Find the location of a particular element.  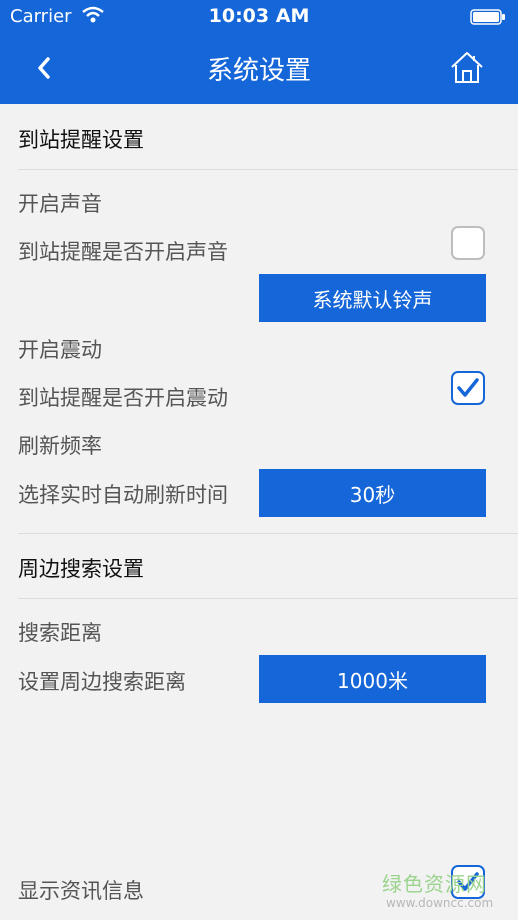

watermark-text: 绿色资源网 is located at coordinates (434, 884).